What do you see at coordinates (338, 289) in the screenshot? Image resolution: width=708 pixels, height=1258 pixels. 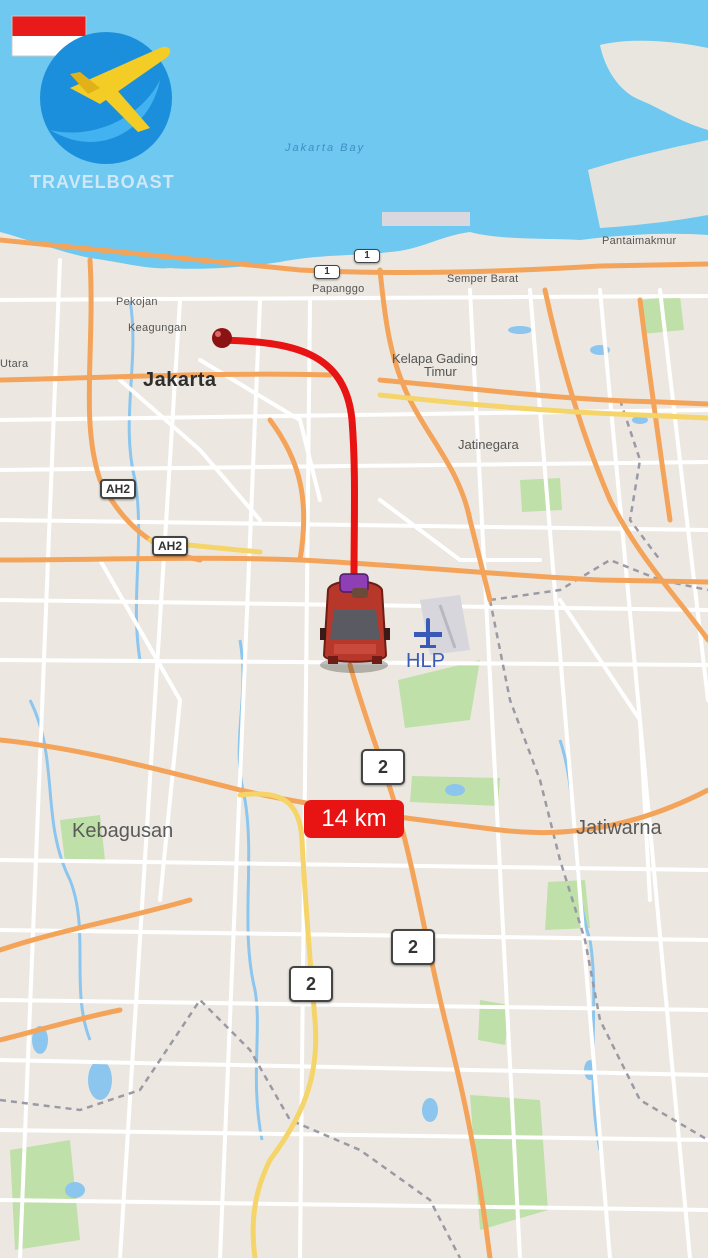 I see `place-label-papanggo: Papanggo` at bounding box center [338, 289].